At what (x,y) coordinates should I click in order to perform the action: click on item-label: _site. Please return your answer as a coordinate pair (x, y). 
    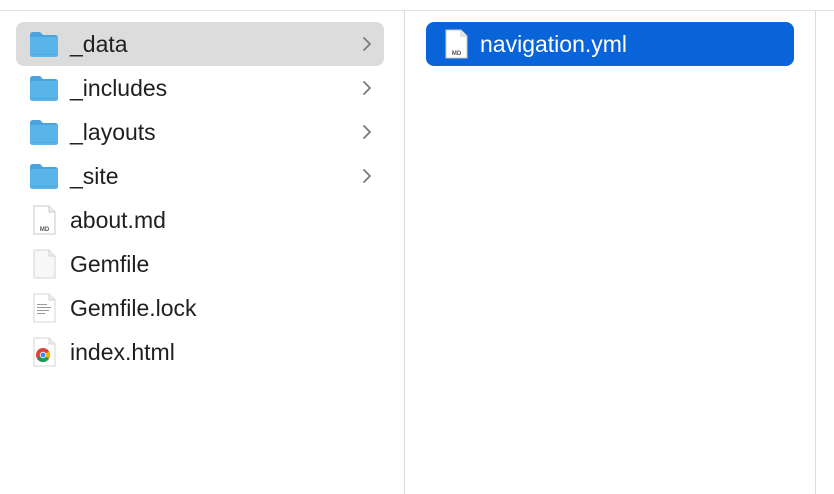
    Looking at the image, I should click on (94, 176).